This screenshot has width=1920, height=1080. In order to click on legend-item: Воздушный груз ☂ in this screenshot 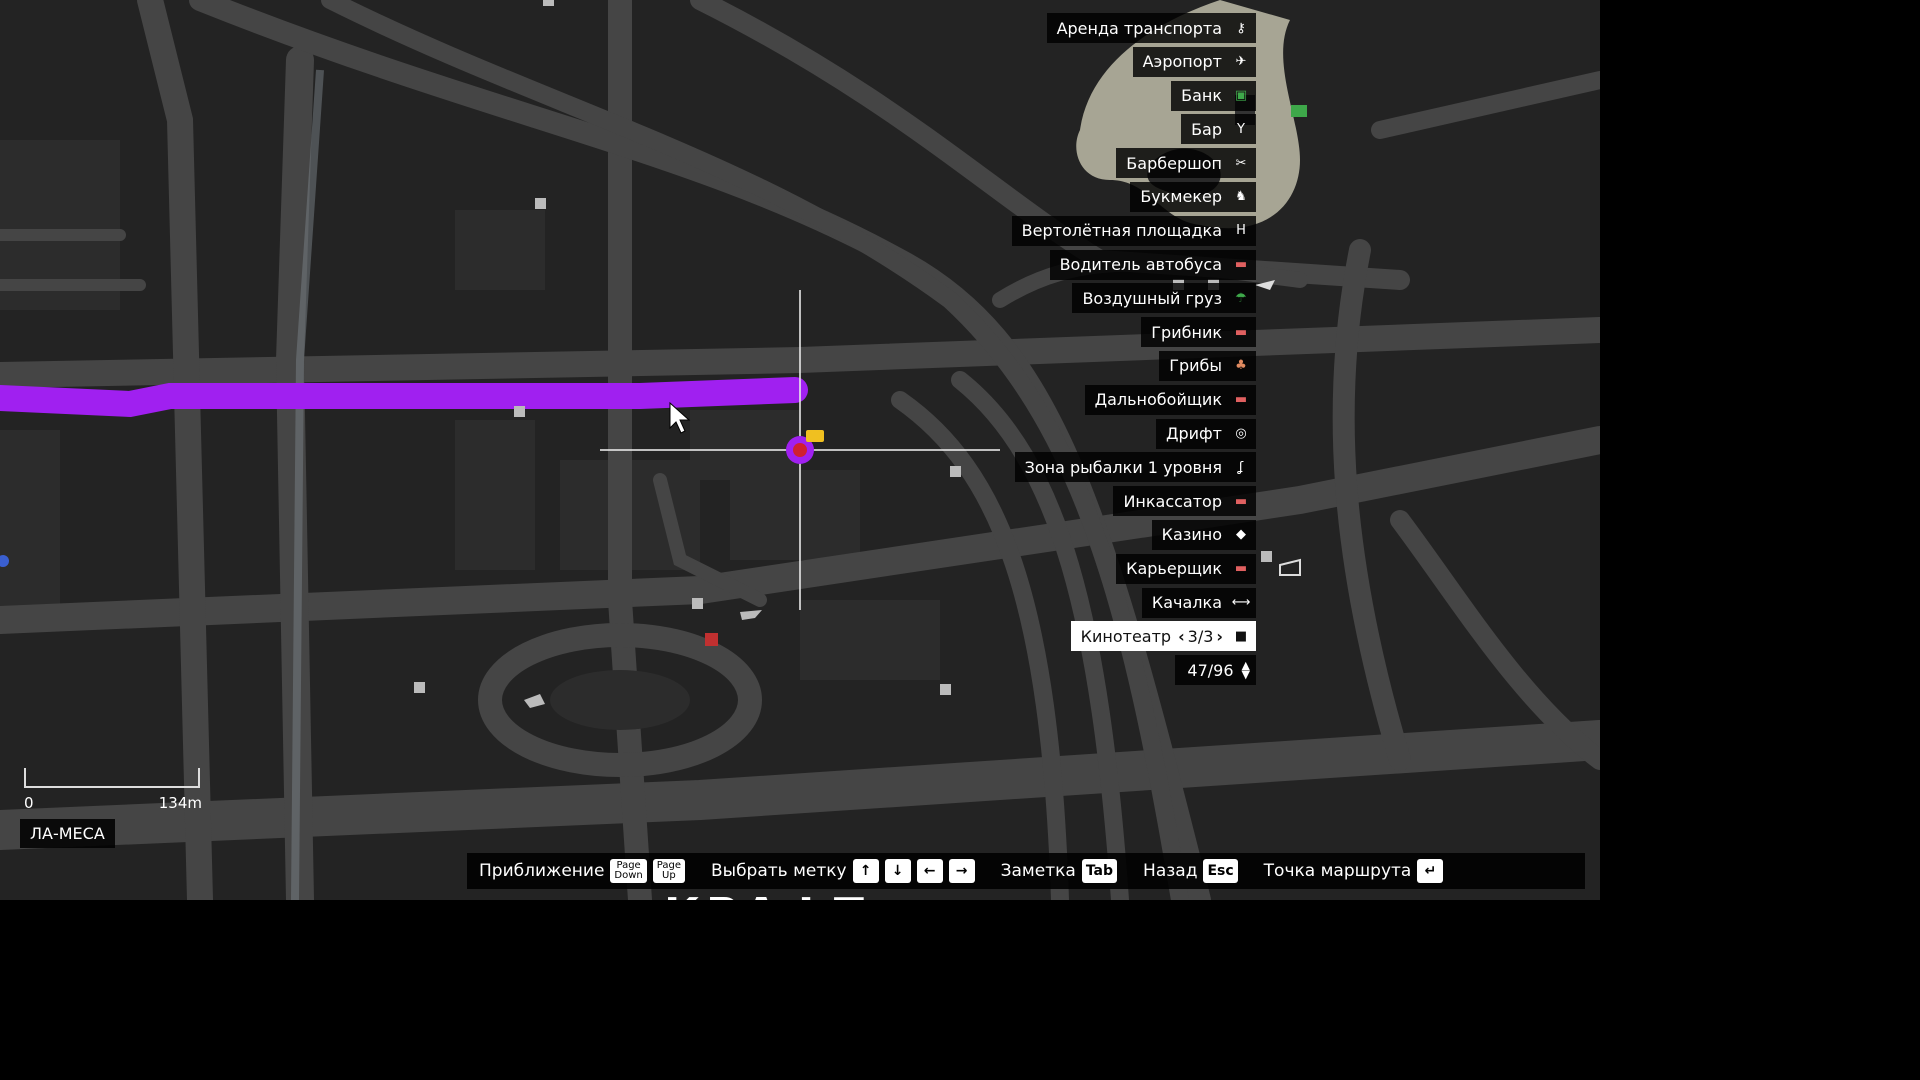, I will do `click(1164, 298)`.